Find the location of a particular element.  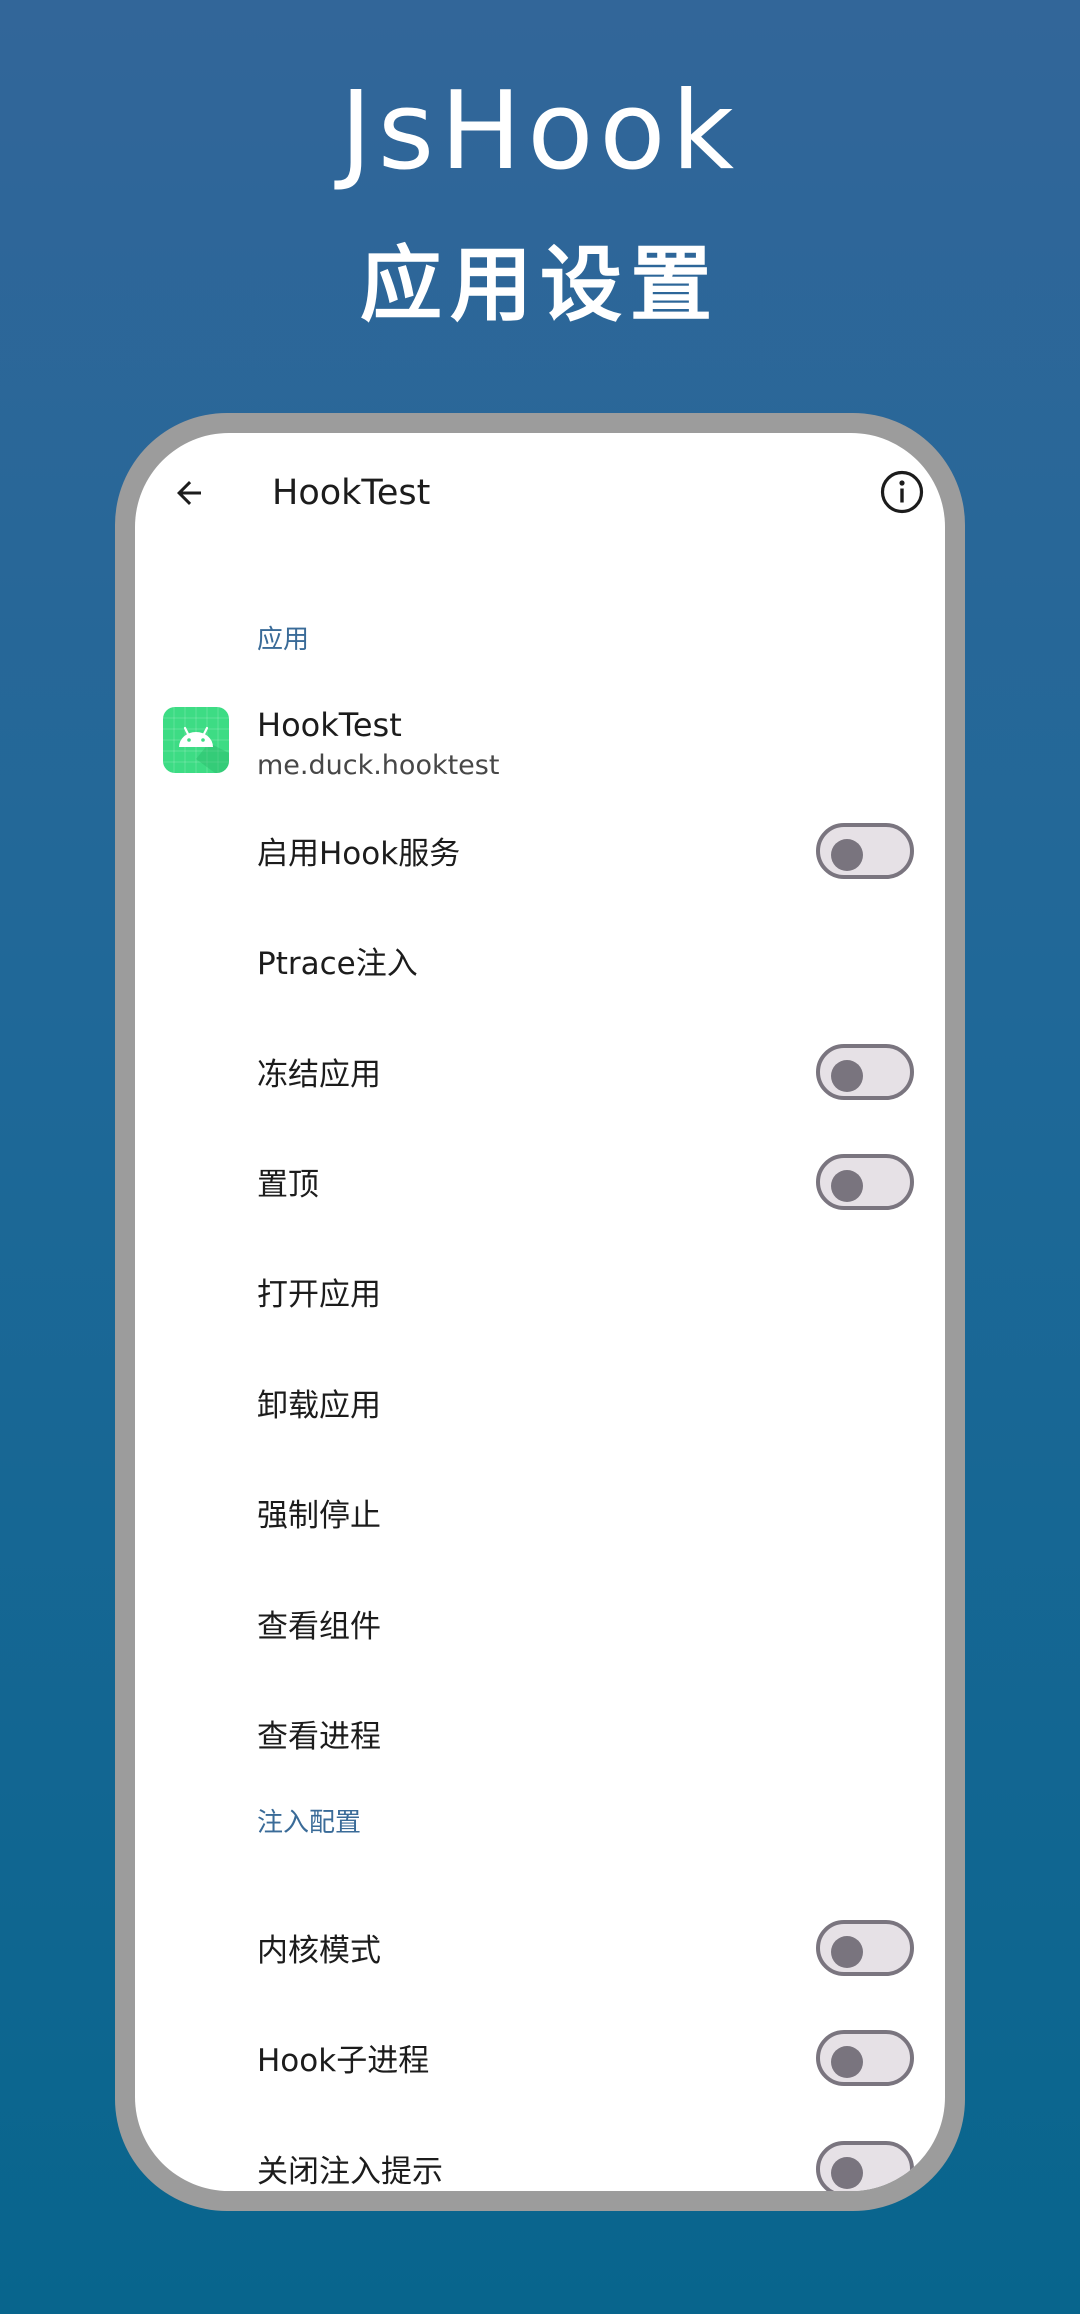

android-app-icon is located at coordinates (196, 740).